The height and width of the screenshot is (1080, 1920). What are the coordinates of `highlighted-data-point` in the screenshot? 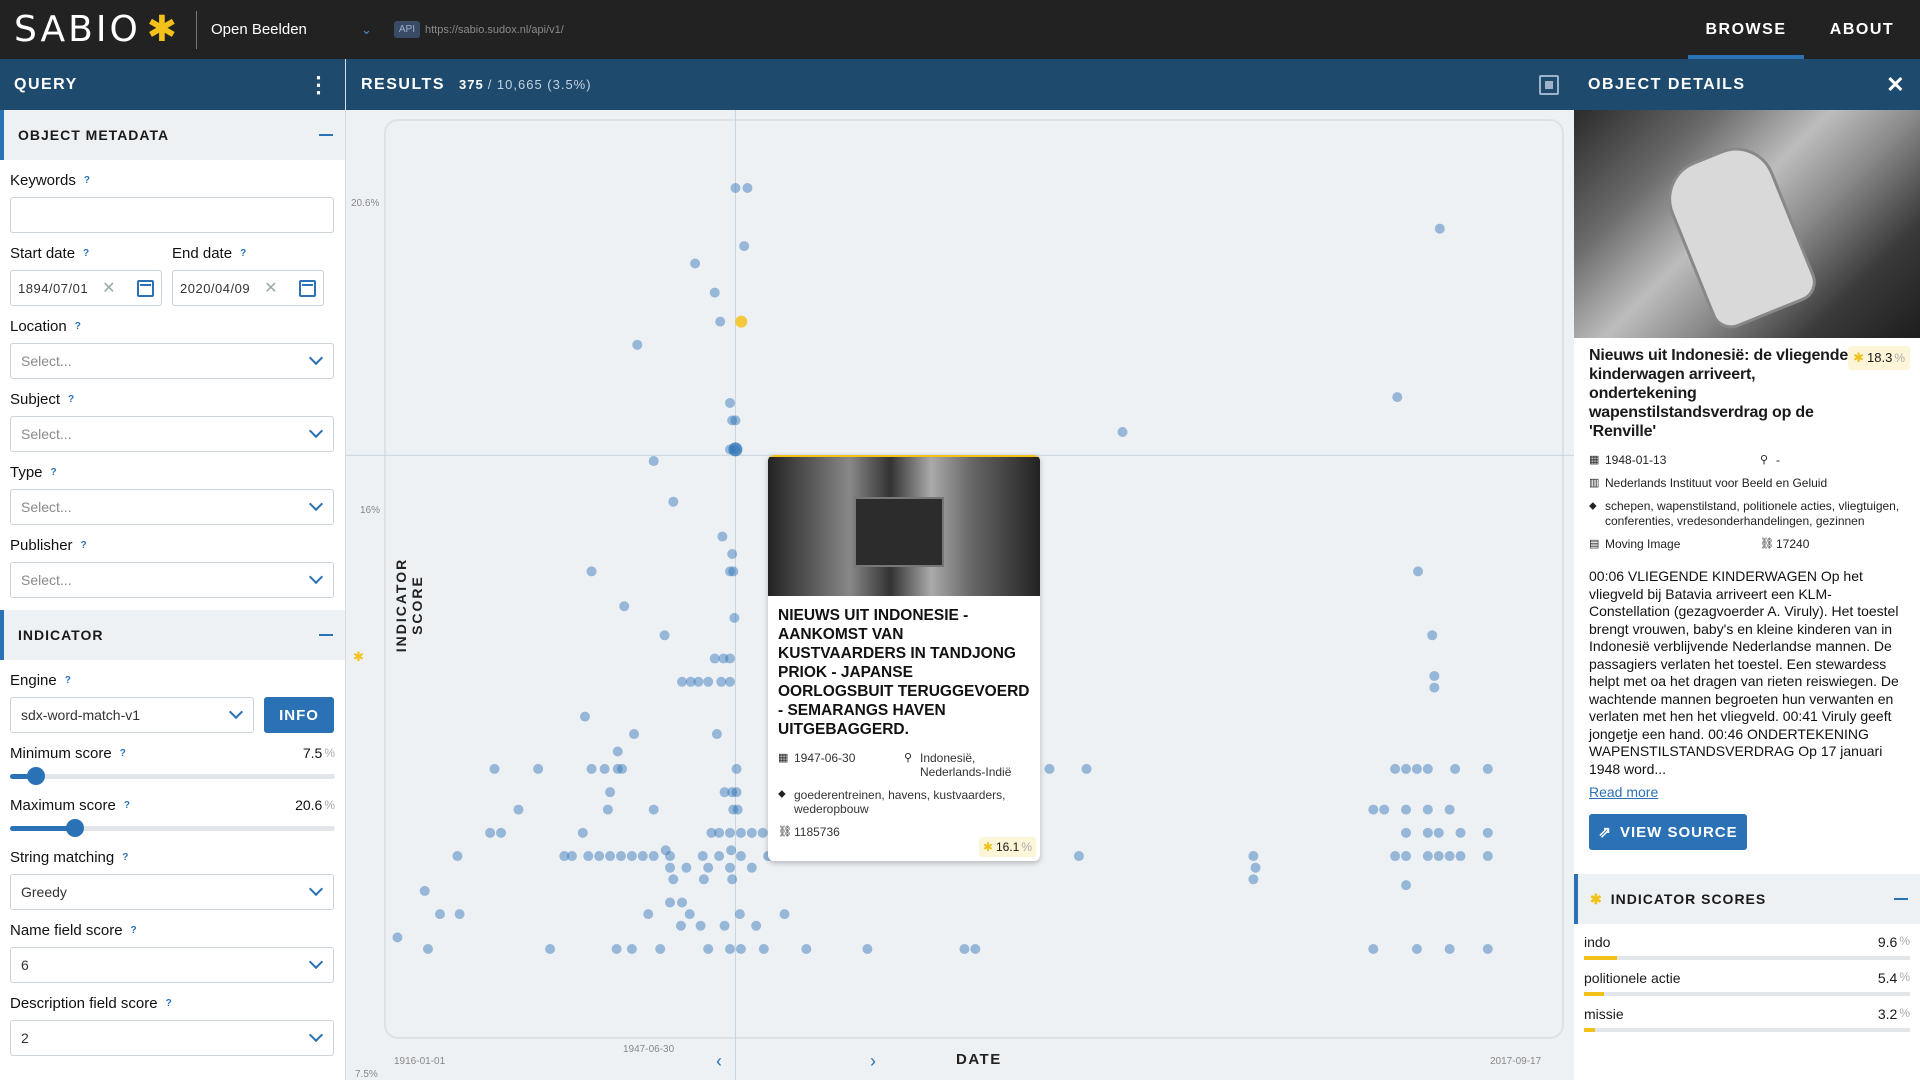 It's located at (741, 321).